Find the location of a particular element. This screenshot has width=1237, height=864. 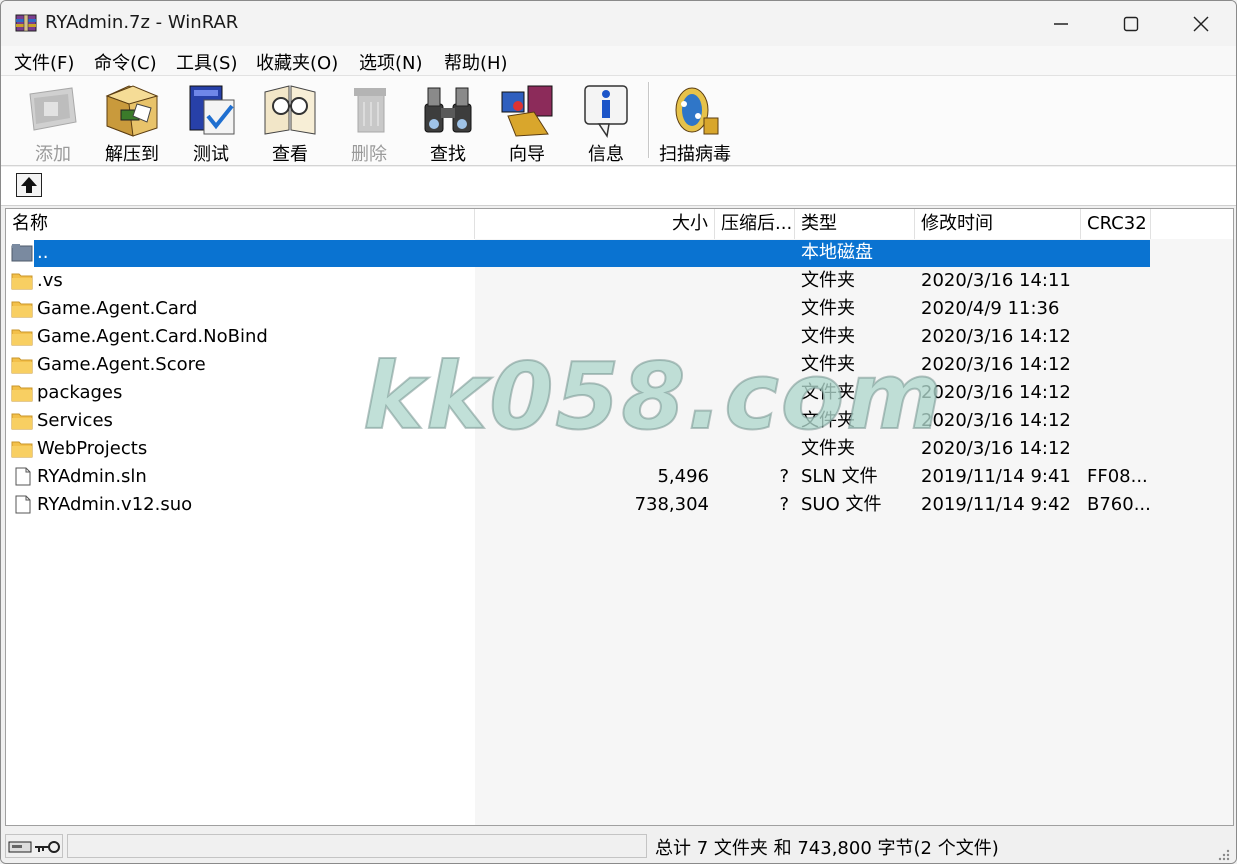

column-size-header: 大小 is located at coordinates (595, 224).